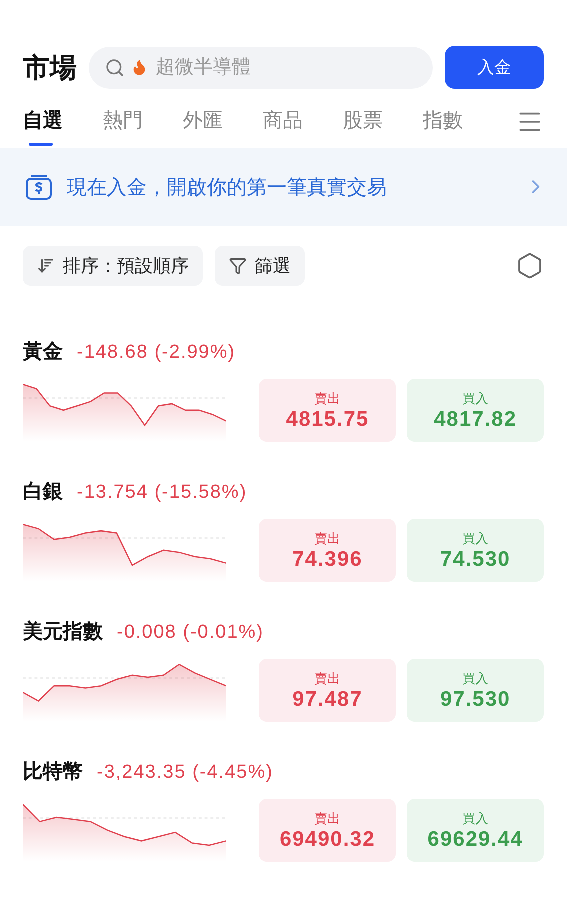 The width and height of the screenshot is (567, 900). What do you see at coordinates (327, 550) in the screenshot?
I see `sell-button: 賣出 74.396` at bounding box center [327, 550].